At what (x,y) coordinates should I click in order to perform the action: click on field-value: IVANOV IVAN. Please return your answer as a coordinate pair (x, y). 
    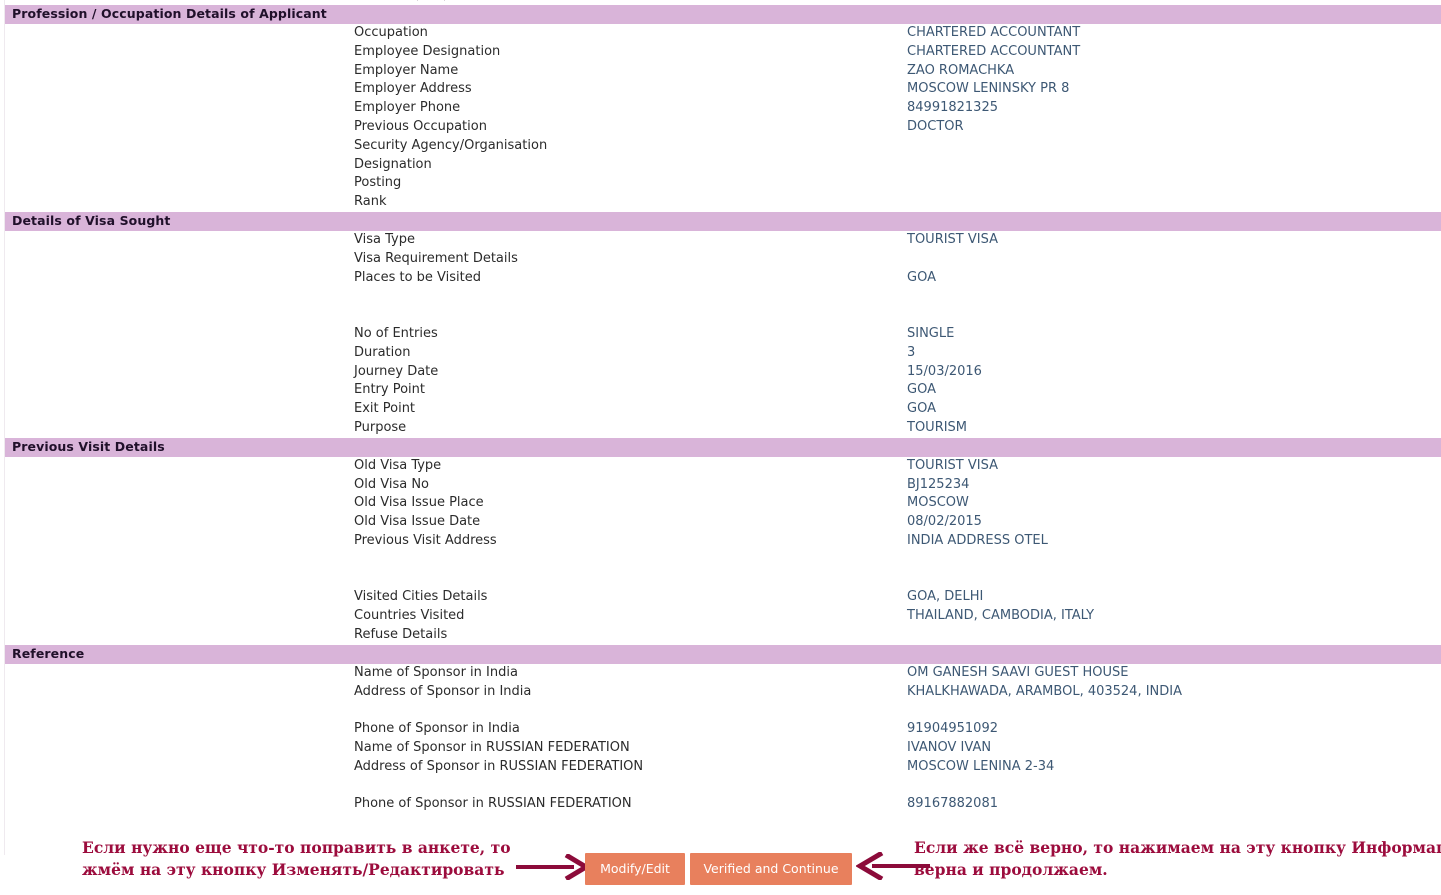
    Looking at the image, I should click on (949, 747).